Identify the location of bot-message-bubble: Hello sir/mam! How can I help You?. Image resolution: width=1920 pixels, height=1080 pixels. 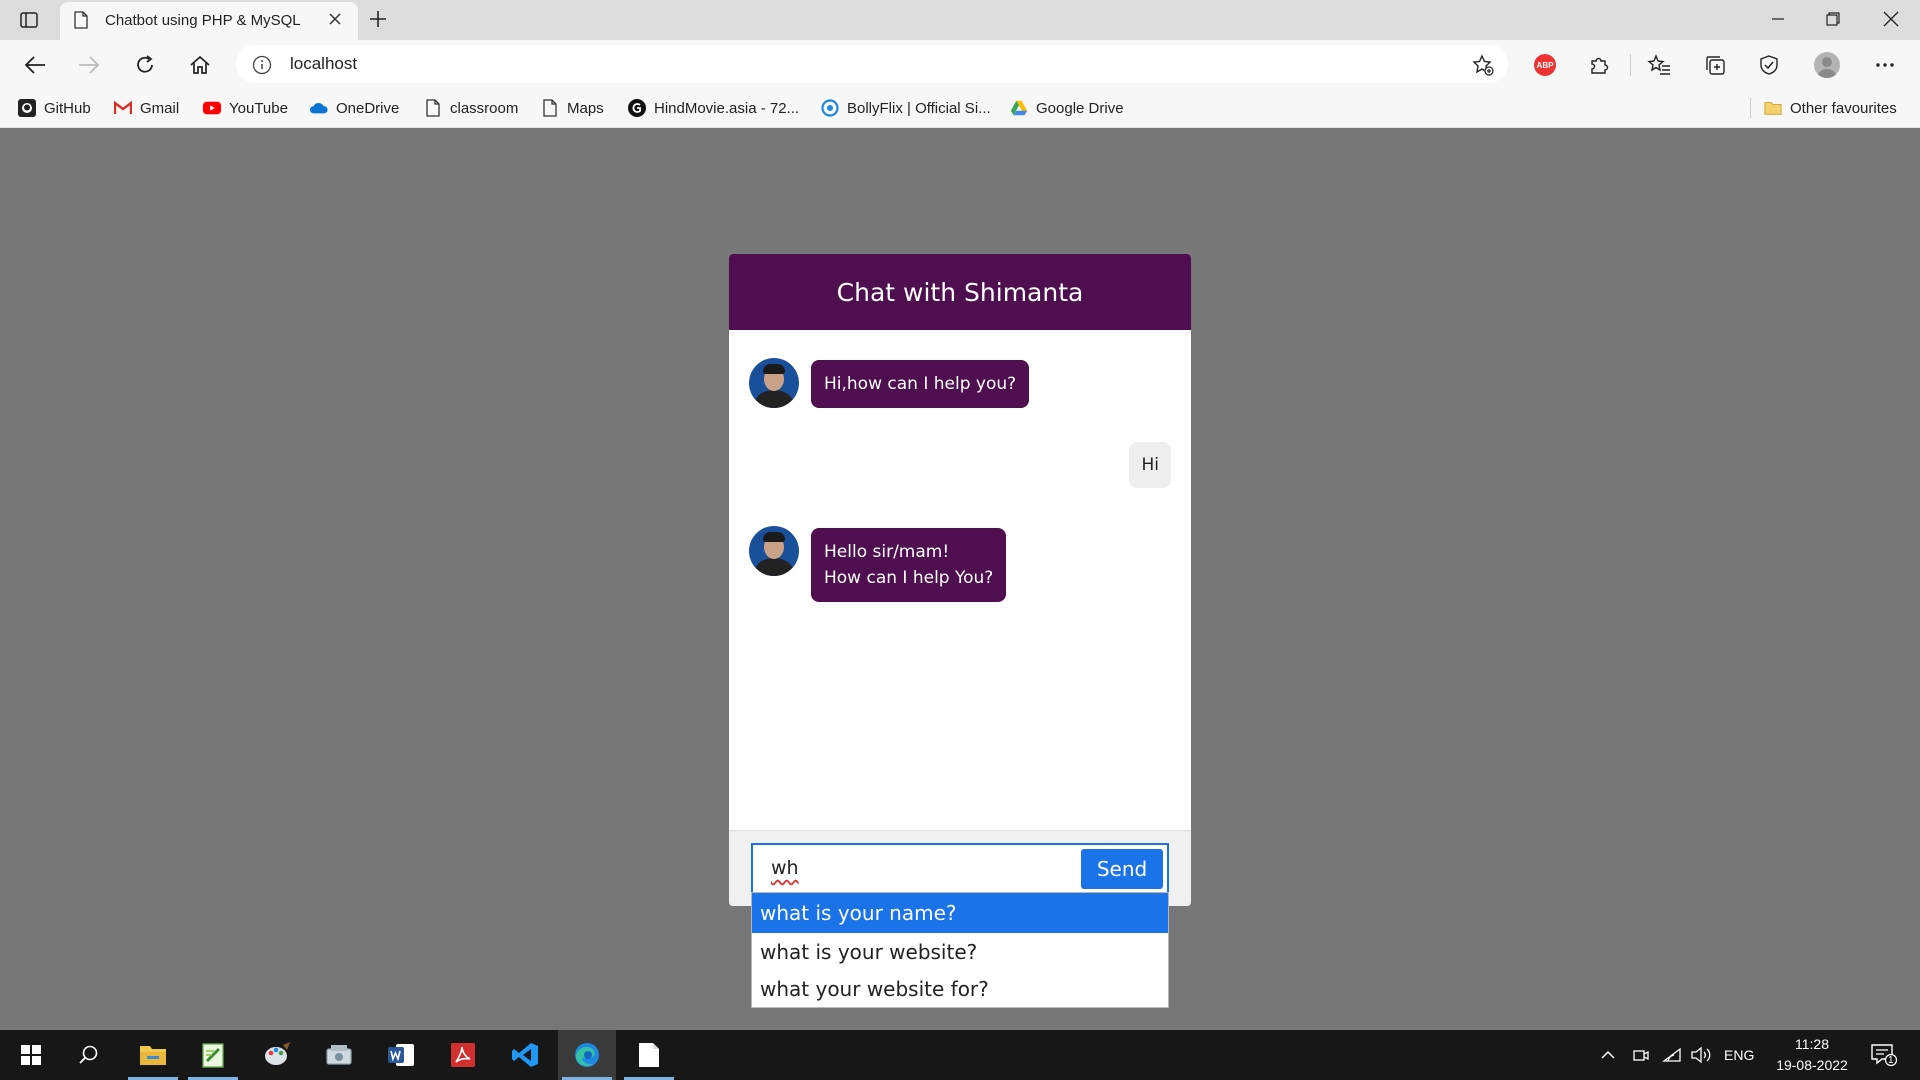
(909, 565).